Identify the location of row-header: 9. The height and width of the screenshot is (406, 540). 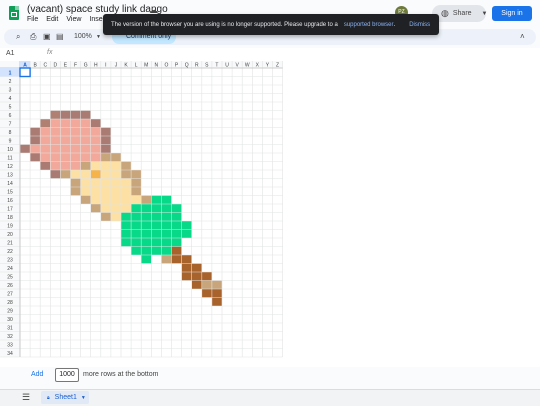
(10, 141).